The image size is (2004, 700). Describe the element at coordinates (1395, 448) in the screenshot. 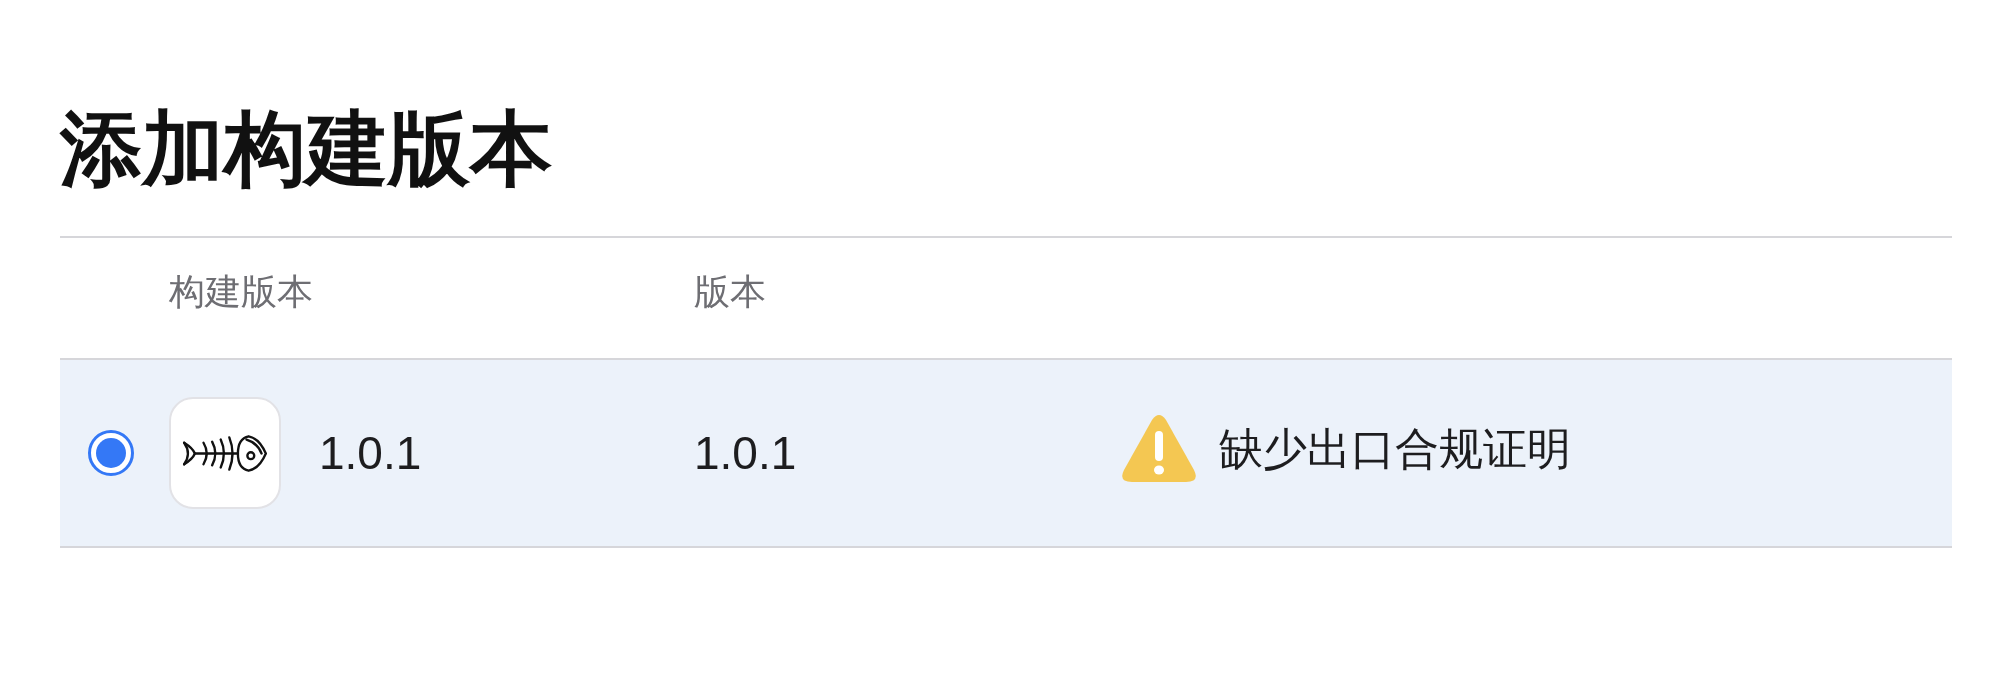

I see `status-message: 缺少出口合规证明` at that location.